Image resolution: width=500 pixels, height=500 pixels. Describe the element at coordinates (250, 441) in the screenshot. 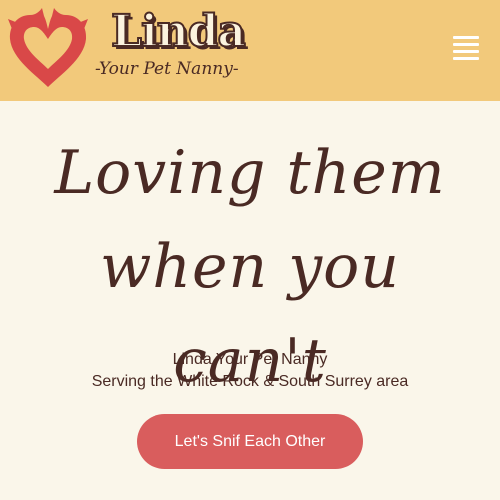

I see `cta-button: Let's Snif Each Other` at that location.